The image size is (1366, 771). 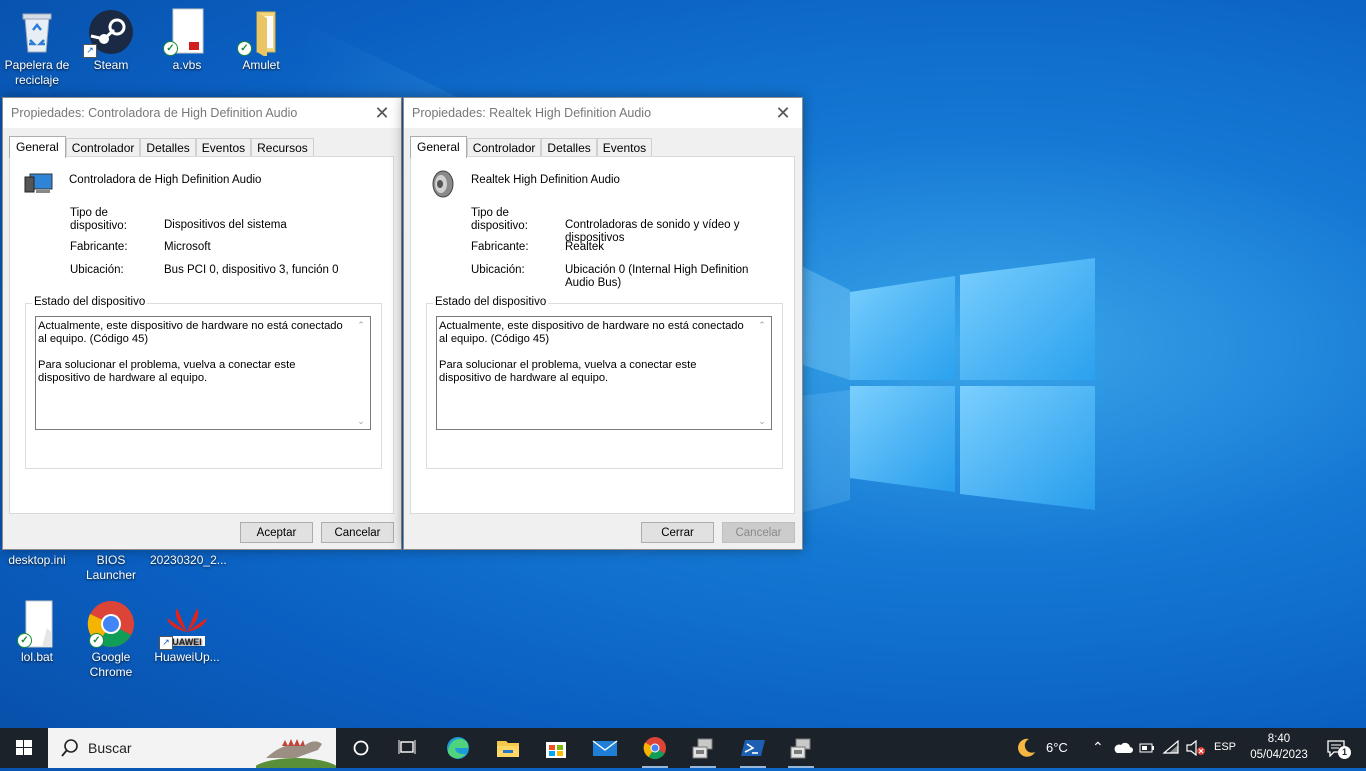 What do you see at coordinates (276, 532) in the screenshot?
I see `ok-button: Aceptar` at bounding box center [276, 532].